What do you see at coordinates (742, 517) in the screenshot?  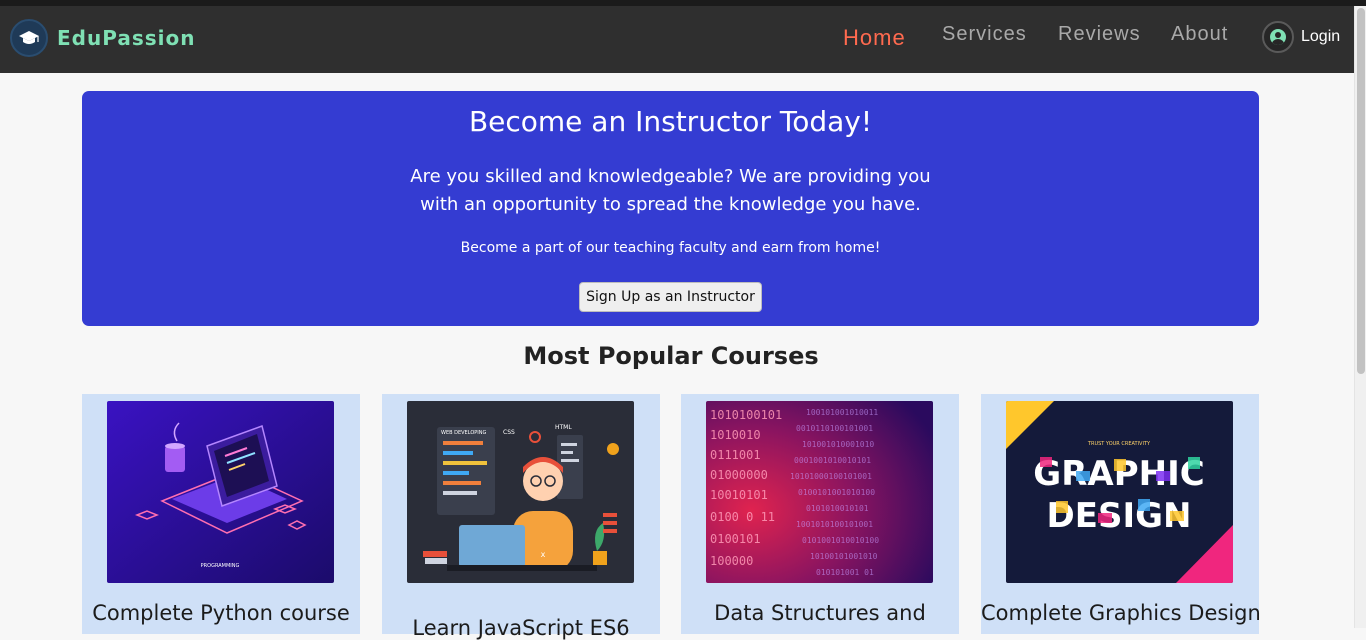 I see `svg-text: 0100 0 11` at bounding box center [742, 517].